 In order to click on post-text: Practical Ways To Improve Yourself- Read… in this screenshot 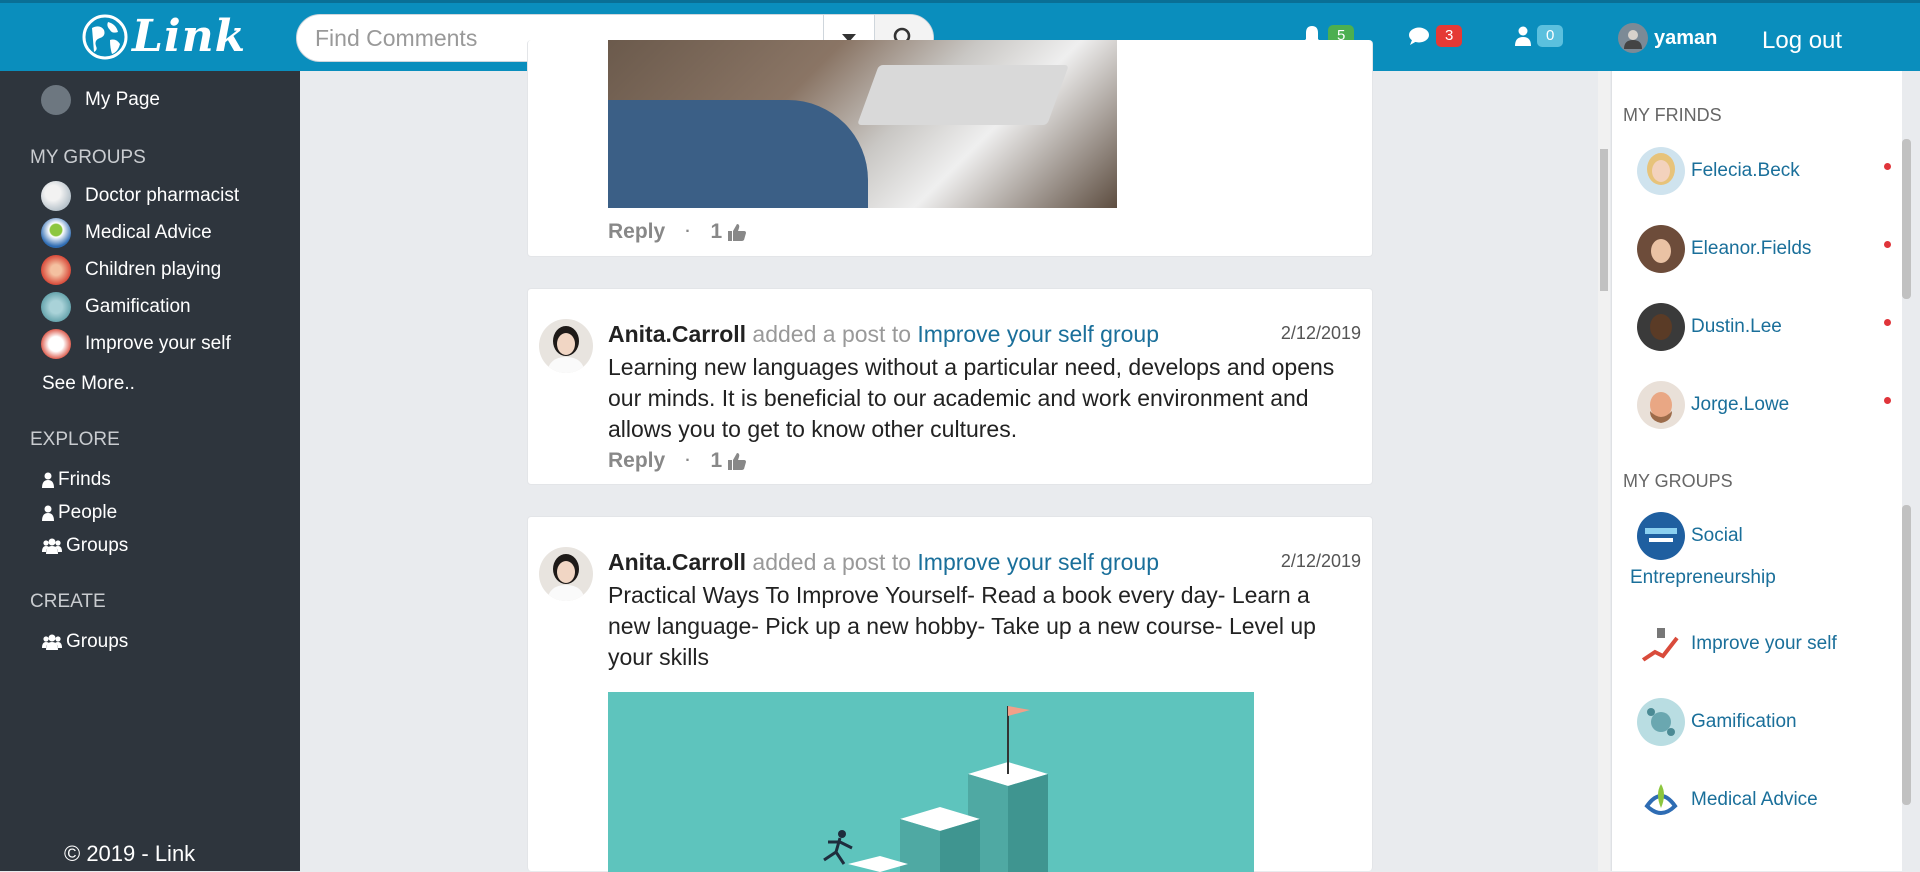, I will do `click(962, 626)`.